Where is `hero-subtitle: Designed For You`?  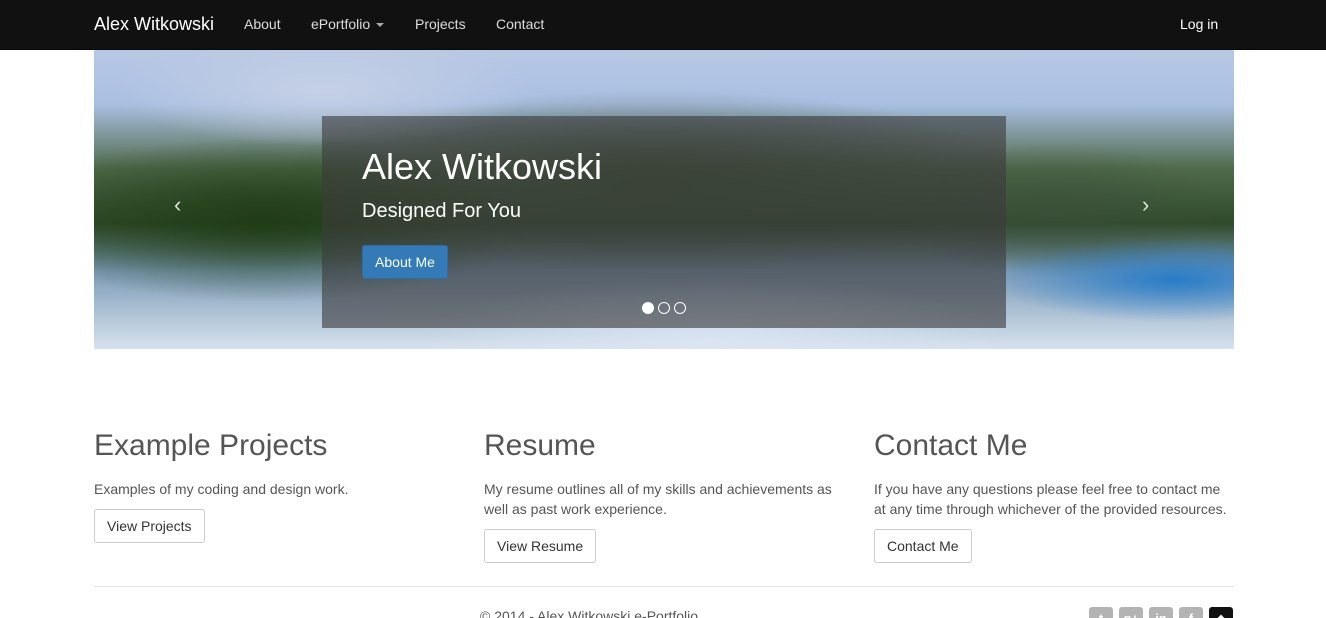 hero-subtitle: Designed For You is located at coordinates (442, 211).